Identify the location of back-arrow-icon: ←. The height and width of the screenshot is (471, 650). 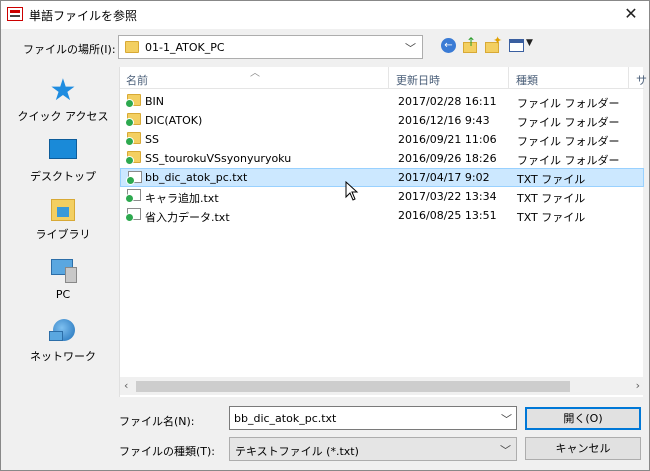
(448, 45).